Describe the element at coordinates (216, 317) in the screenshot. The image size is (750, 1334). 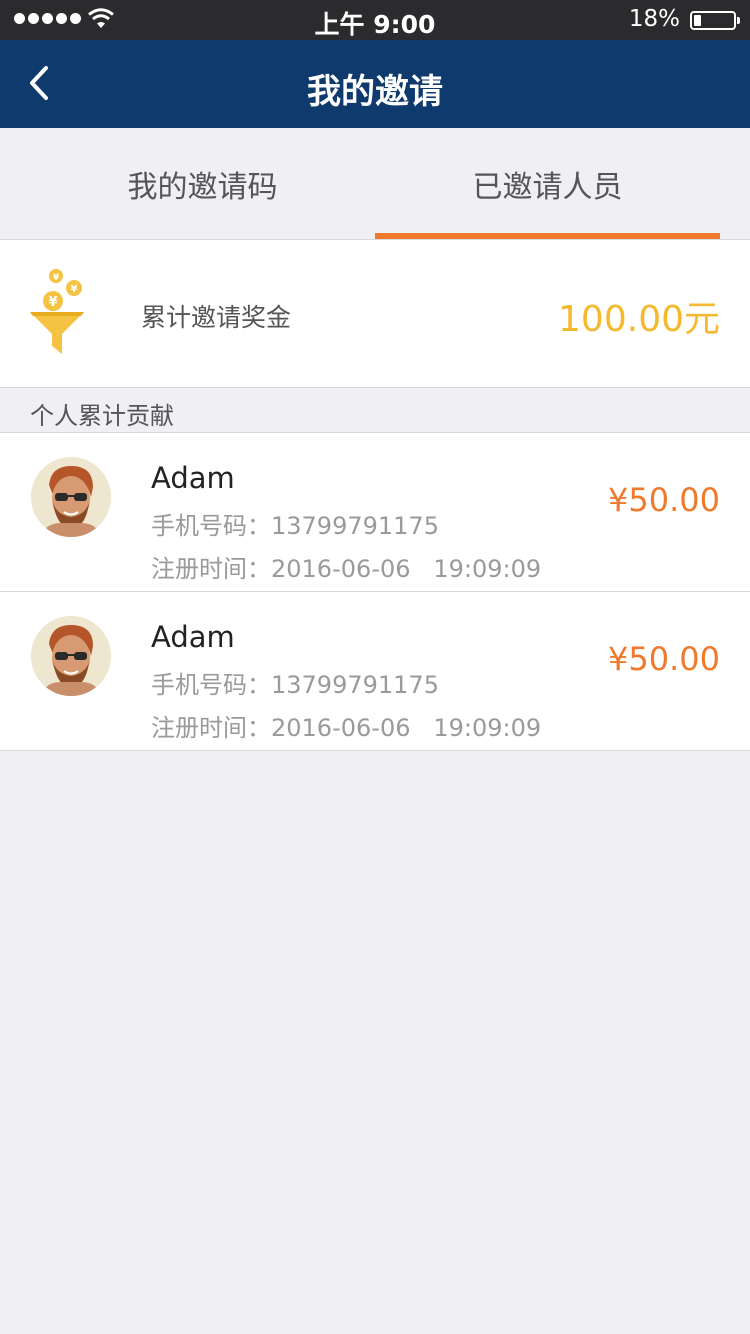
I see `bonus-label: 累计邀请奖金` at that location.